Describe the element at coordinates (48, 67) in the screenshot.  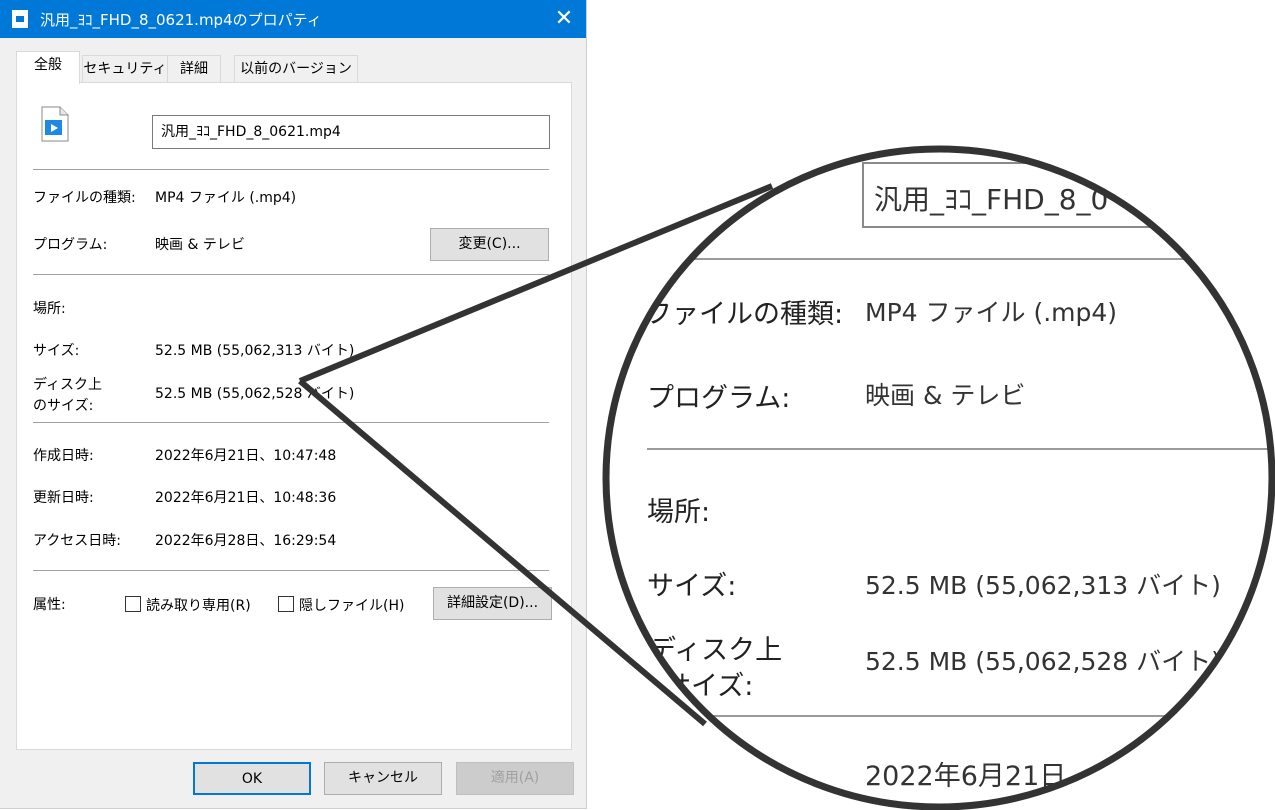
I see `tab-general: 全般` at that location.